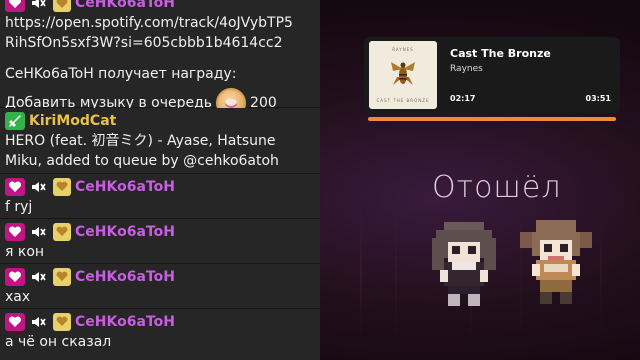 This screenshot has height=360, width=640. What do you see at coordinates (18, 297) in the screenshot?
I see `message-text: хах` at bounding box center [18, 297].